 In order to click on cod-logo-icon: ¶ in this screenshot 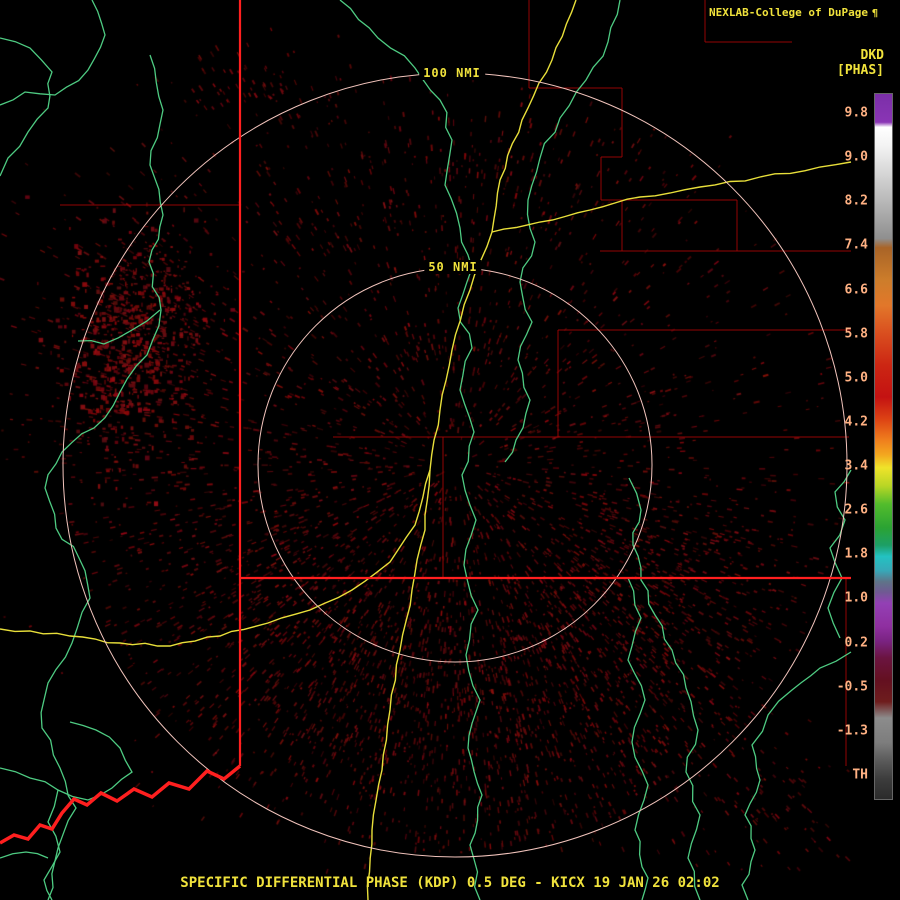, I will do `click(874, 13)`.